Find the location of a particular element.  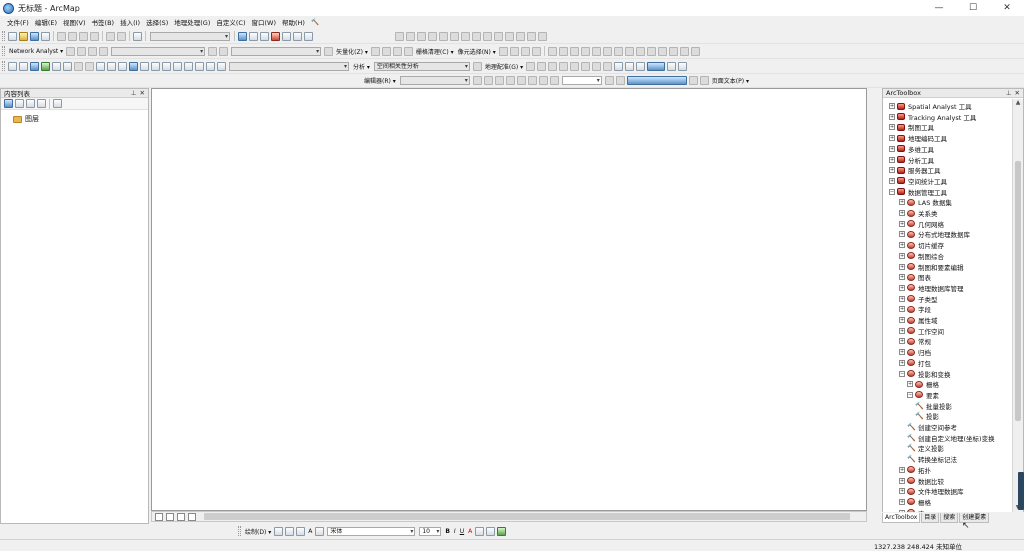

tab-arctoolbox: ArcToolbox is located at coordinates (901, 518).